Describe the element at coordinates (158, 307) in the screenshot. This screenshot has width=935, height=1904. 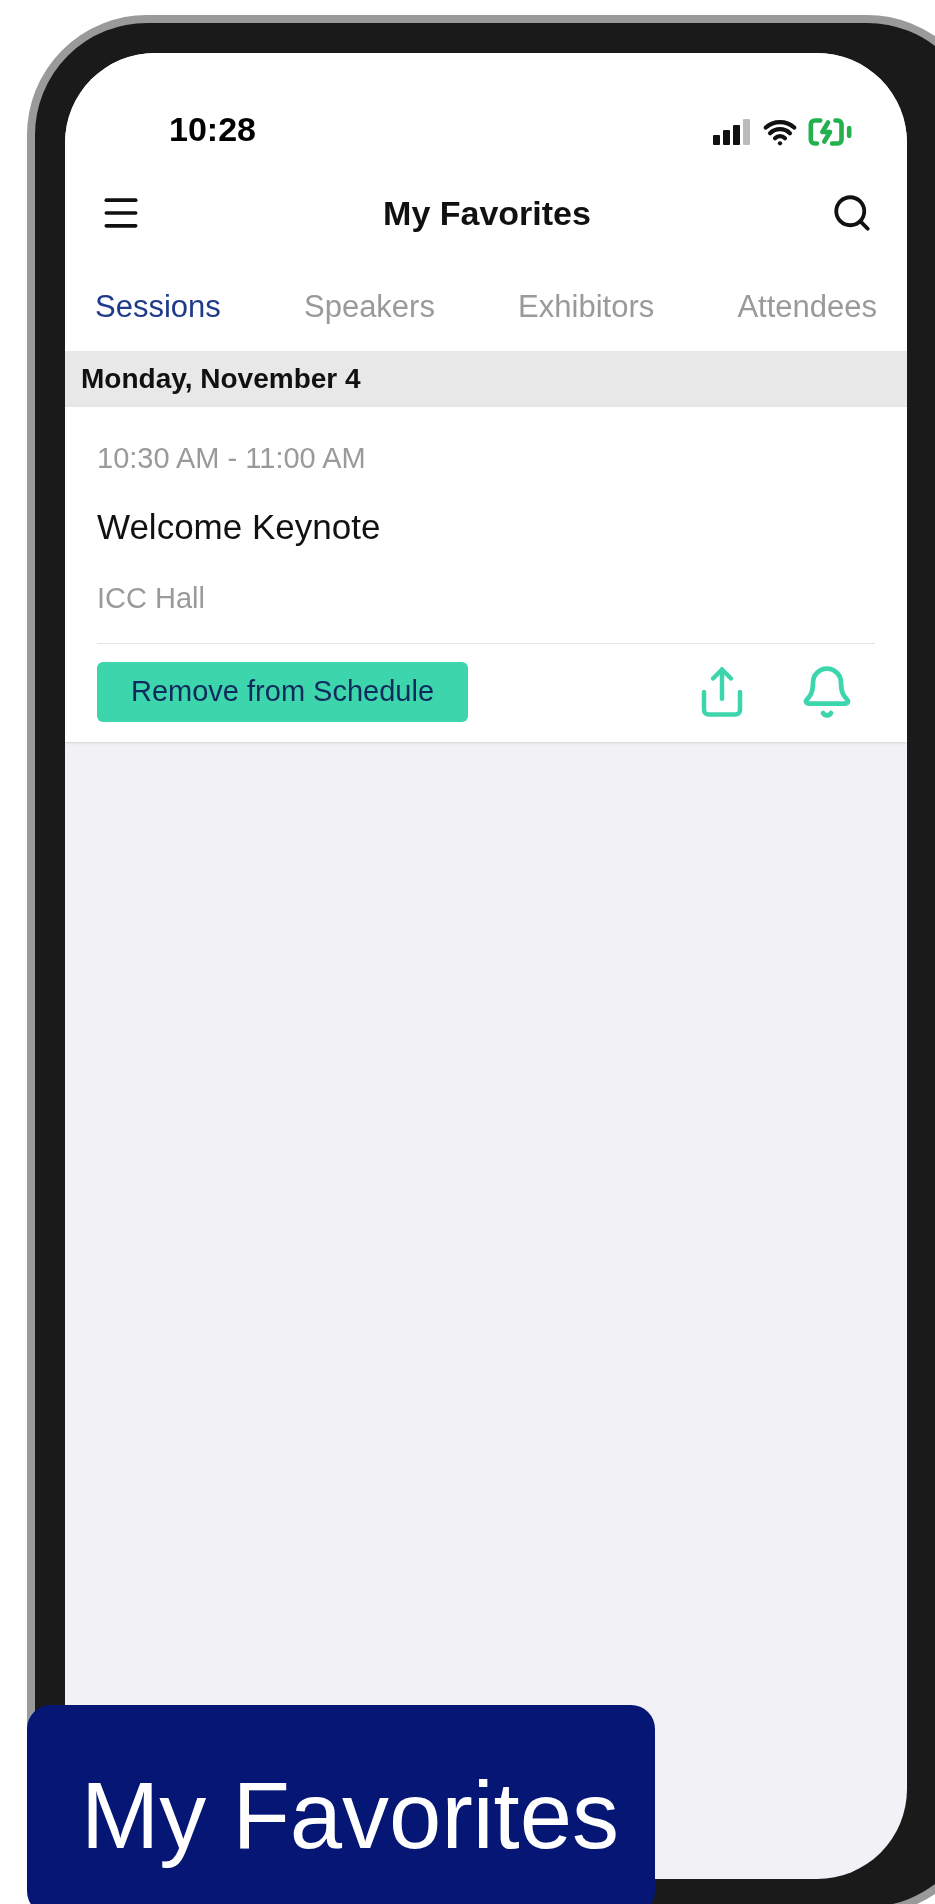
I see `tab: Sessions` at that location.